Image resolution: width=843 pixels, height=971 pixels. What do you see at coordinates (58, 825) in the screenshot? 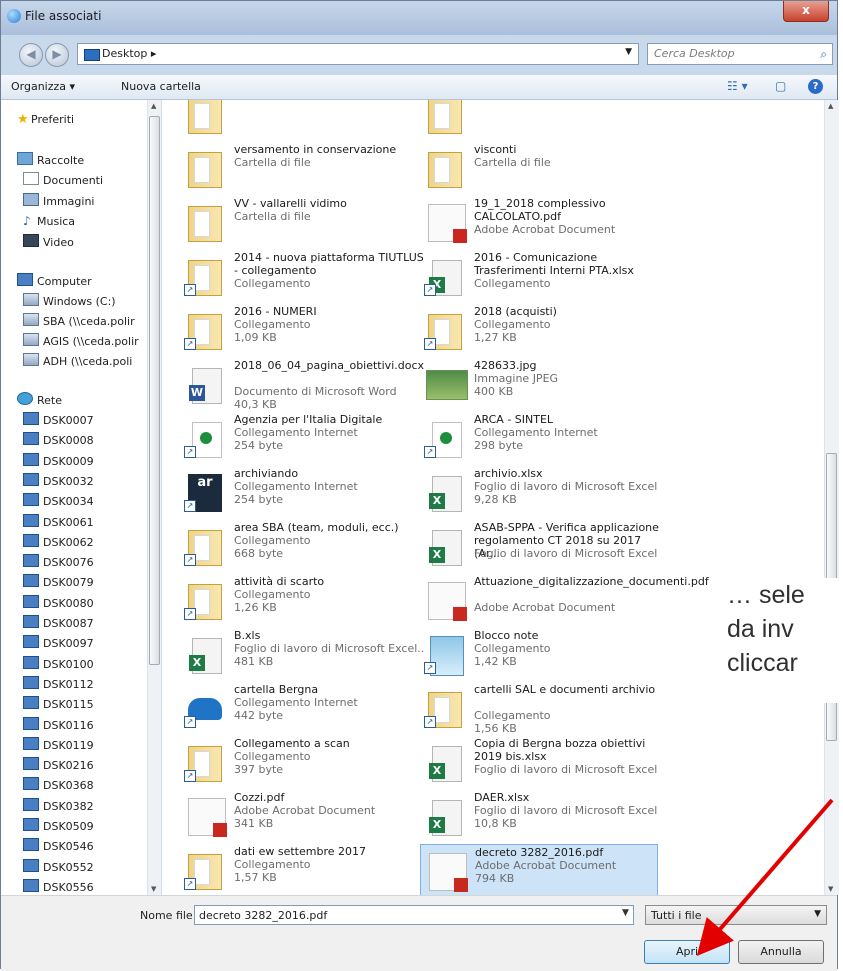
I see `nav-host-dsk0509: DSK0509` at bounding box center [58, 825].